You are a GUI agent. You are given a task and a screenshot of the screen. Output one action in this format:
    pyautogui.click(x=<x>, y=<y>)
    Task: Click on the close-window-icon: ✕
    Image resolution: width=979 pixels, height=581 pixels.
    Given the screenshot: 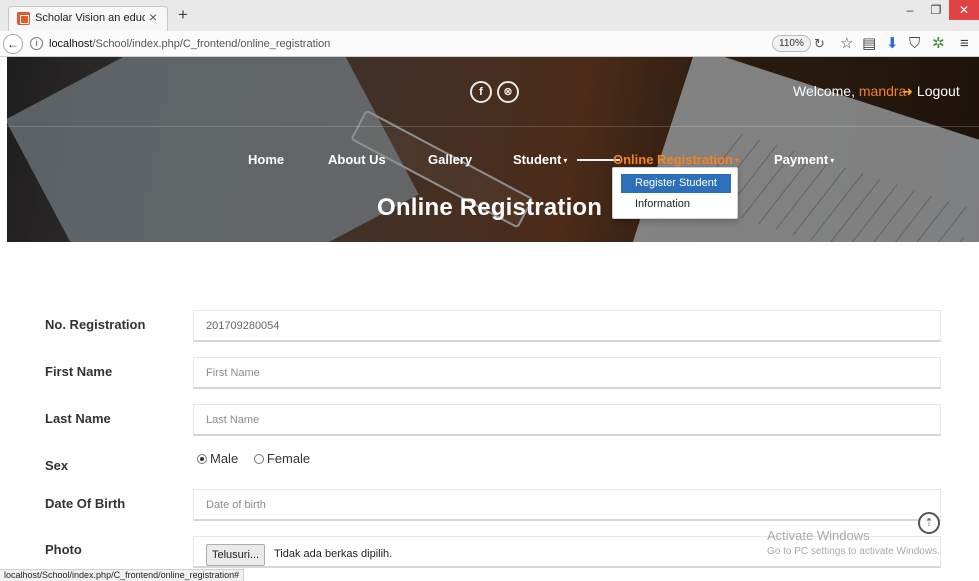 What is the action you would take?
    pyautogui.click(x=964, y=10)
    